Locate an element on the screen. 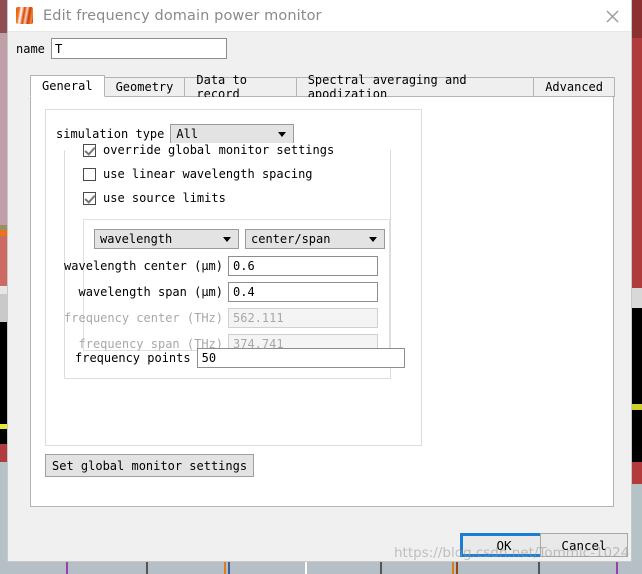 The image size is (642, 574). tab-spectral-averaging-and-apodization: Spectral averaging and apodization is located at coordinates (415, 87).